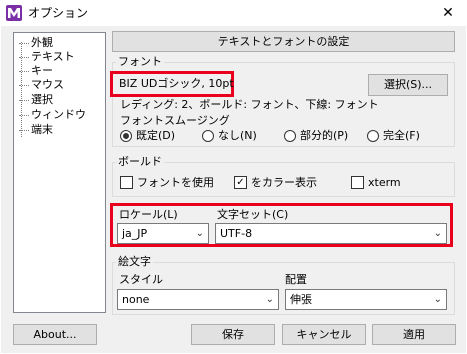  I want to click on tree-item-terminal: 端末, so click(36, 129).